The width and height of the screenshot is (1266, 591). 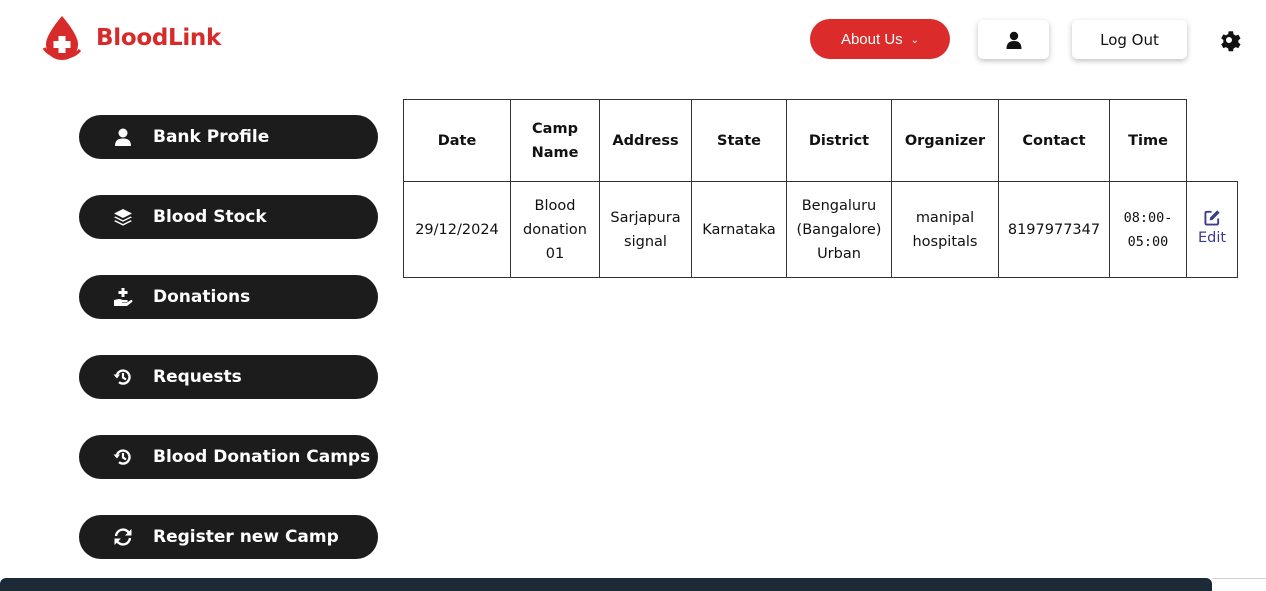 I want to click on logout-label: Log Out, so click(x=1129, y=39).